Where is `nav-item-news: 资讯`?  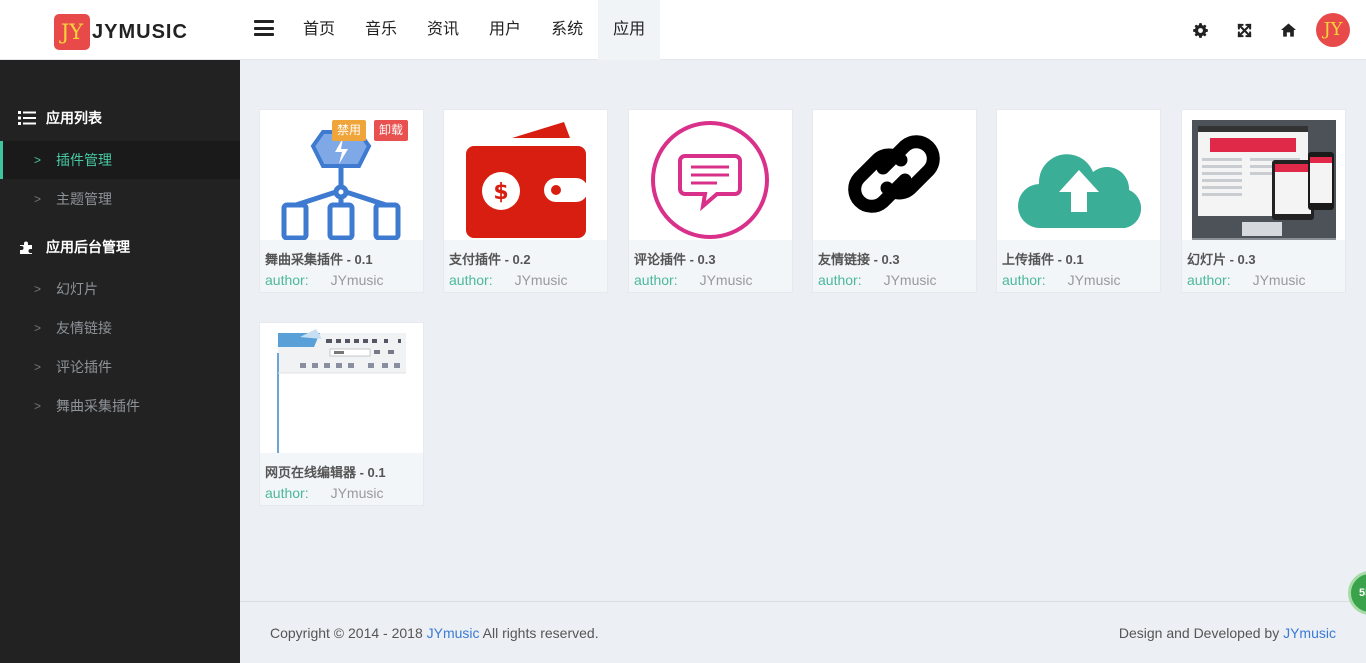
nav-item-news: 资讯 is located at coordinates (443, 30).